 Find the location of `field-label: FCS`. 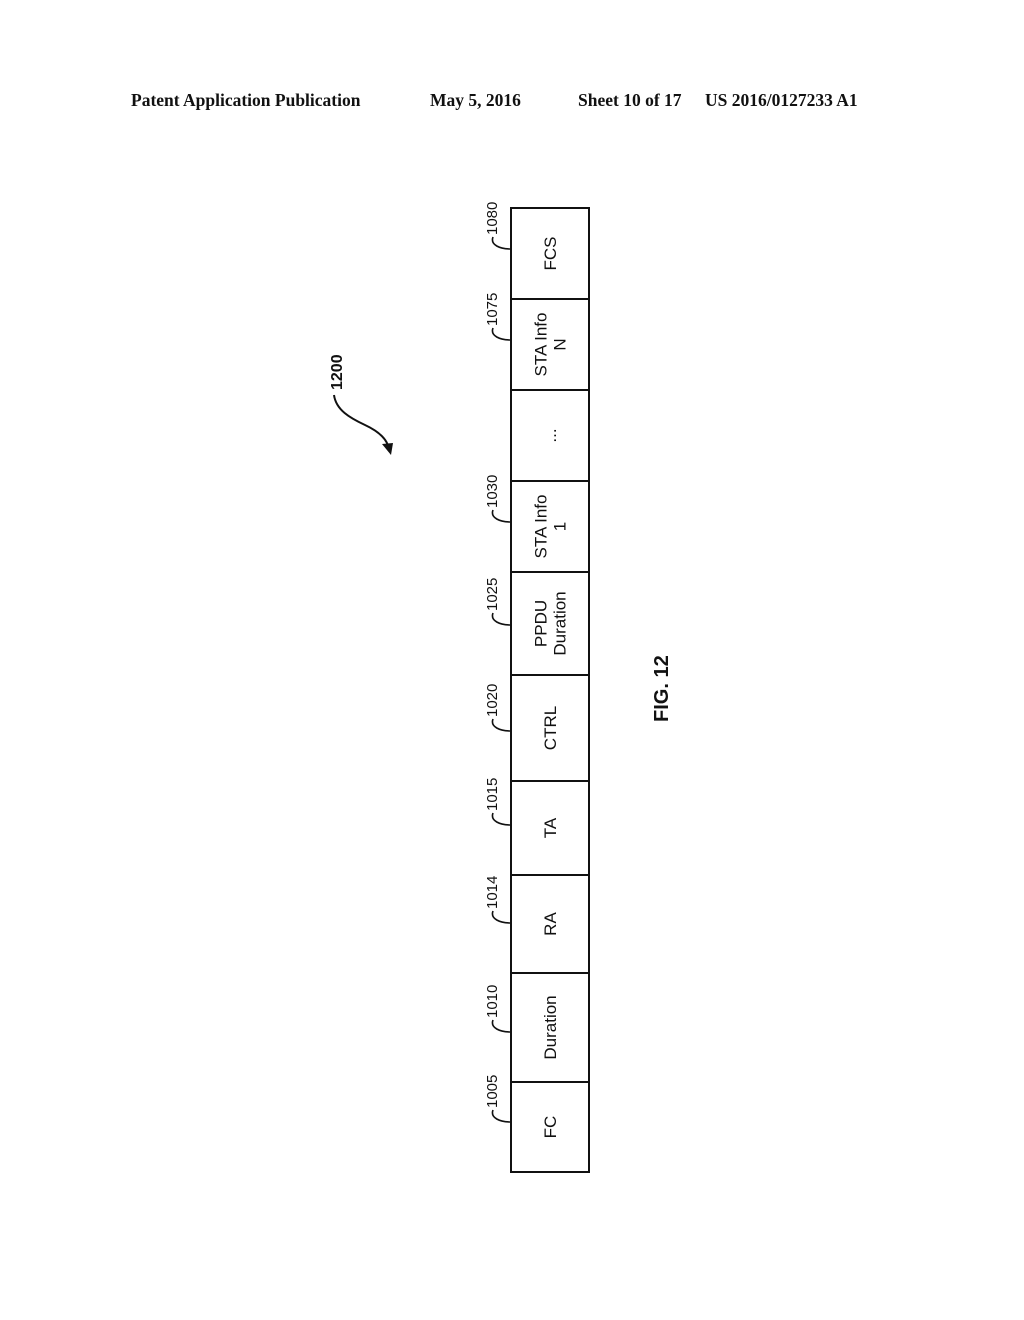

field-label: FCS is located at coordinates (550, 254).